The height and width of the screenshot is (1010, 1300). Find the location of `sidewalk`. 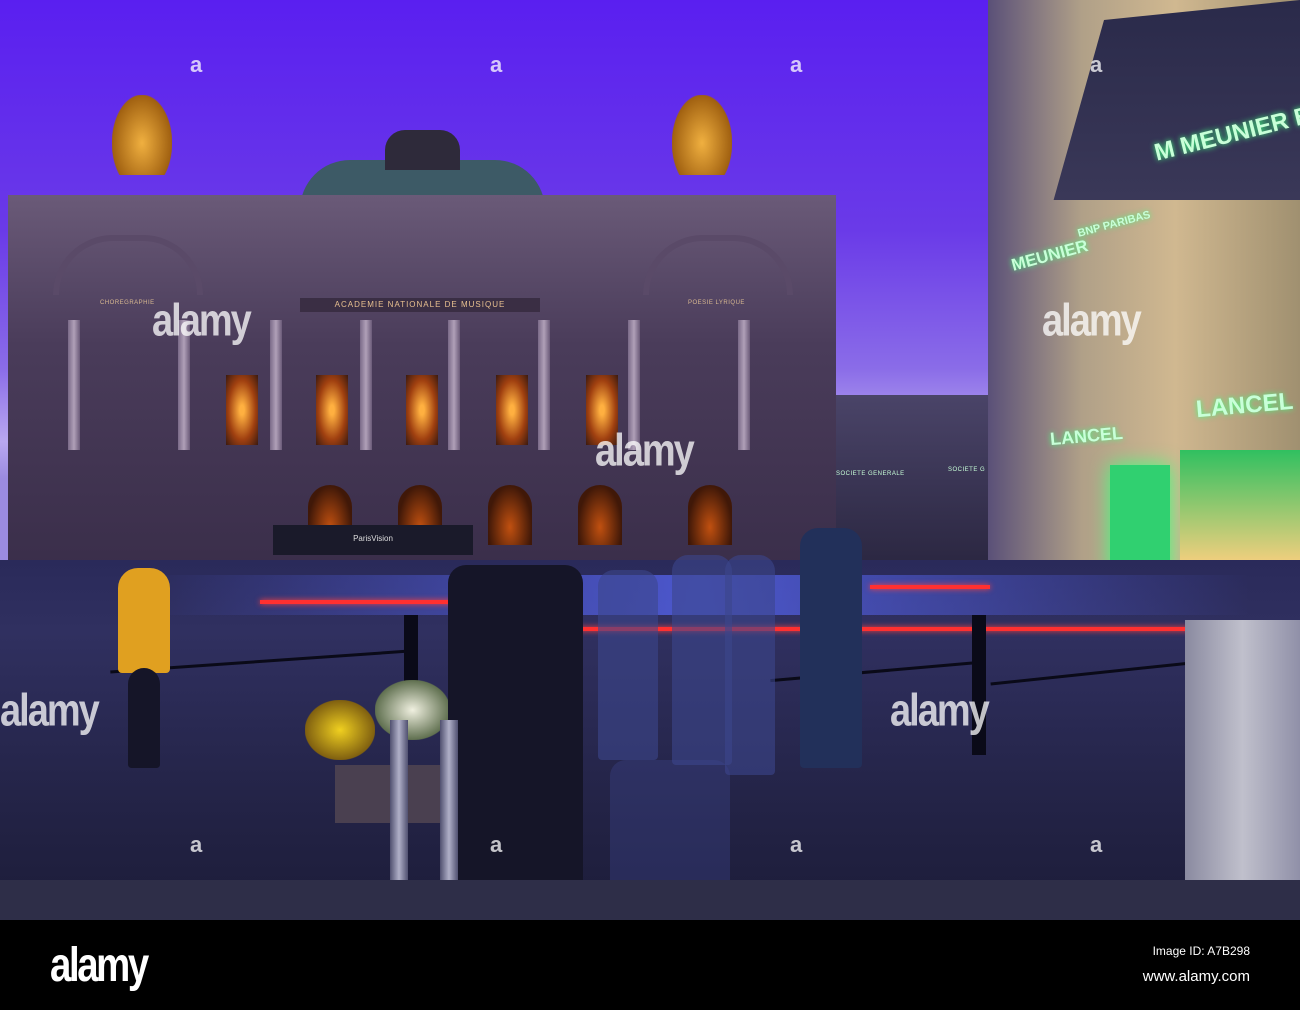

sidewalk is located at coordinates (650, 900).